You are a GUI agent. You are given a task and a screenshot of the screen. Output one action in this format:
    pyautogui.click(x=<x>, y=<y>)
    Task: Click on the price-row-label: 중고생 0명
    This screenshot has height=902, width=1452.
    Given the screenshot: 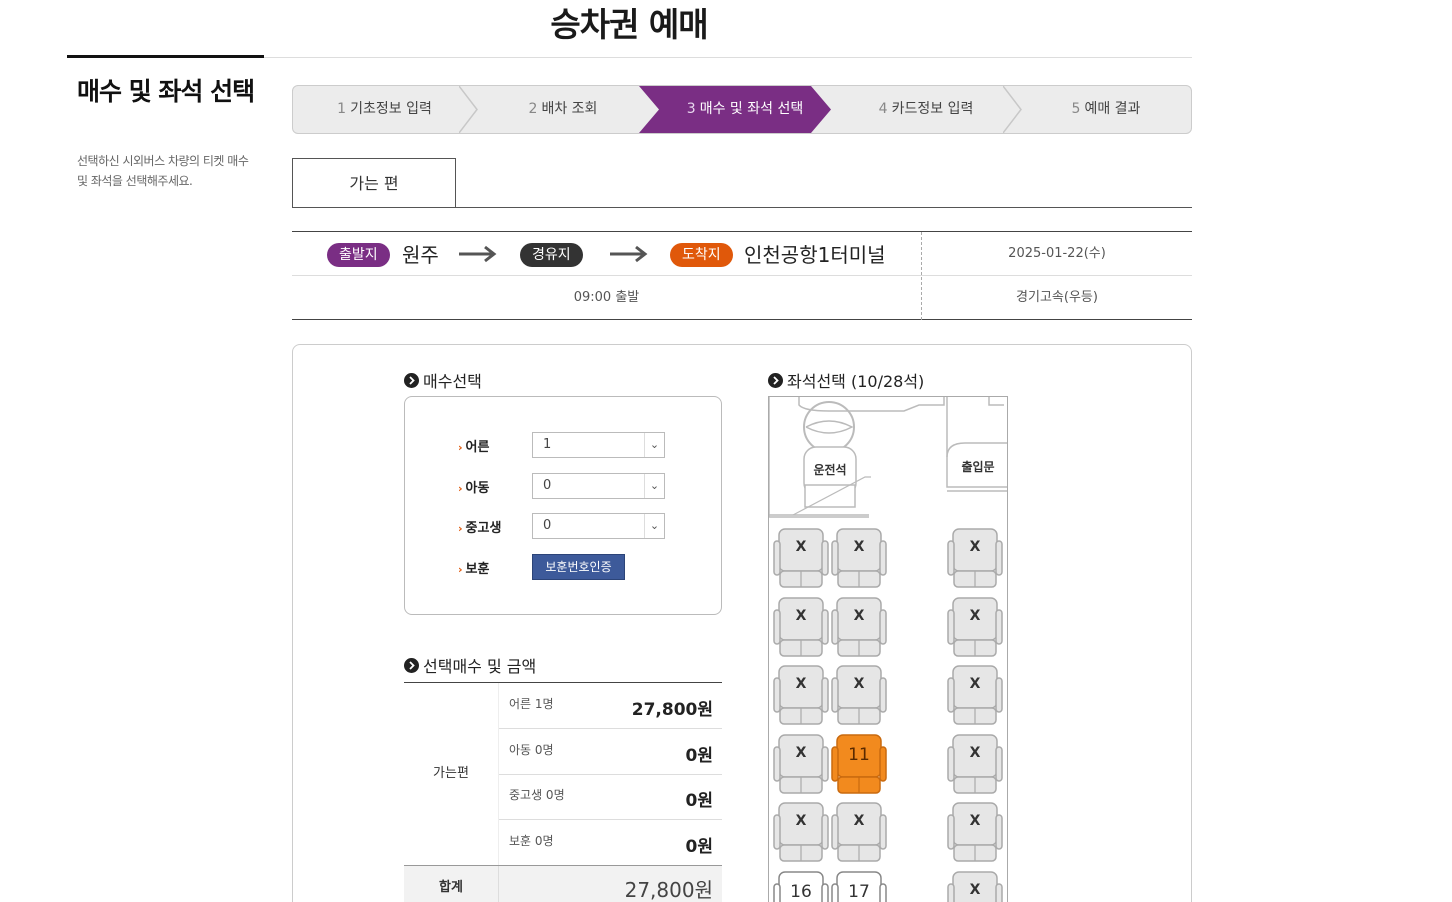 What is the action you would take?
    pyautogui.click(x=537, y=795)
    